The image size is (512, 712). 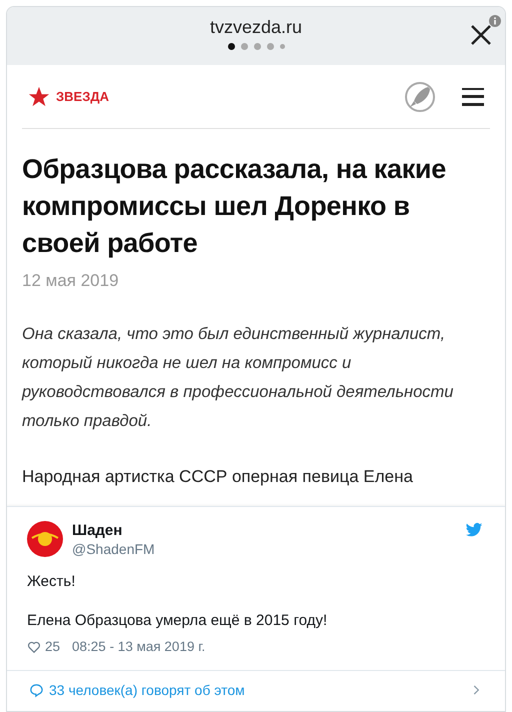 I want to click on tweet-text: Елена Образцова умерла ещё в 2015 году!, so click(x=177, y=620).